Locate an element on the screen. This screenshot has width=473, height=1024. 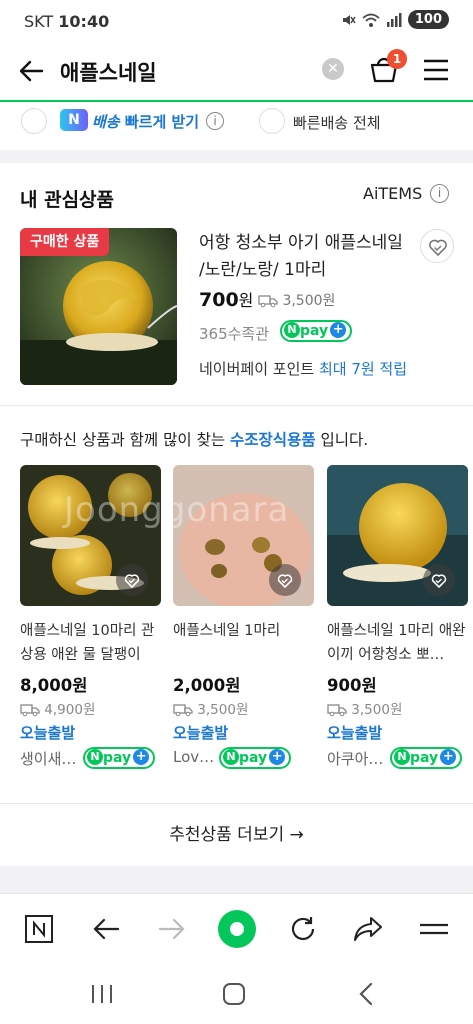
recommend-title-prefix: 구매하신 상품과 함께 많이 찾는 is located at coordinates (123, 440).